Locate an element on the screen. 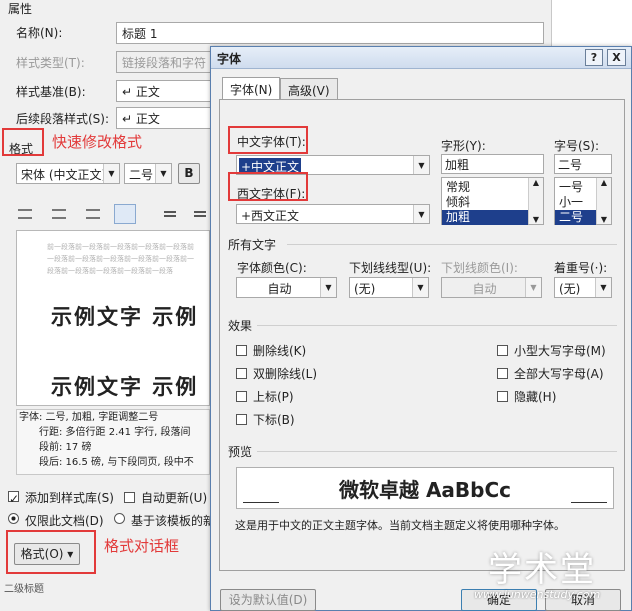  preview-header: 预览 is located at coordinates (240, 452).